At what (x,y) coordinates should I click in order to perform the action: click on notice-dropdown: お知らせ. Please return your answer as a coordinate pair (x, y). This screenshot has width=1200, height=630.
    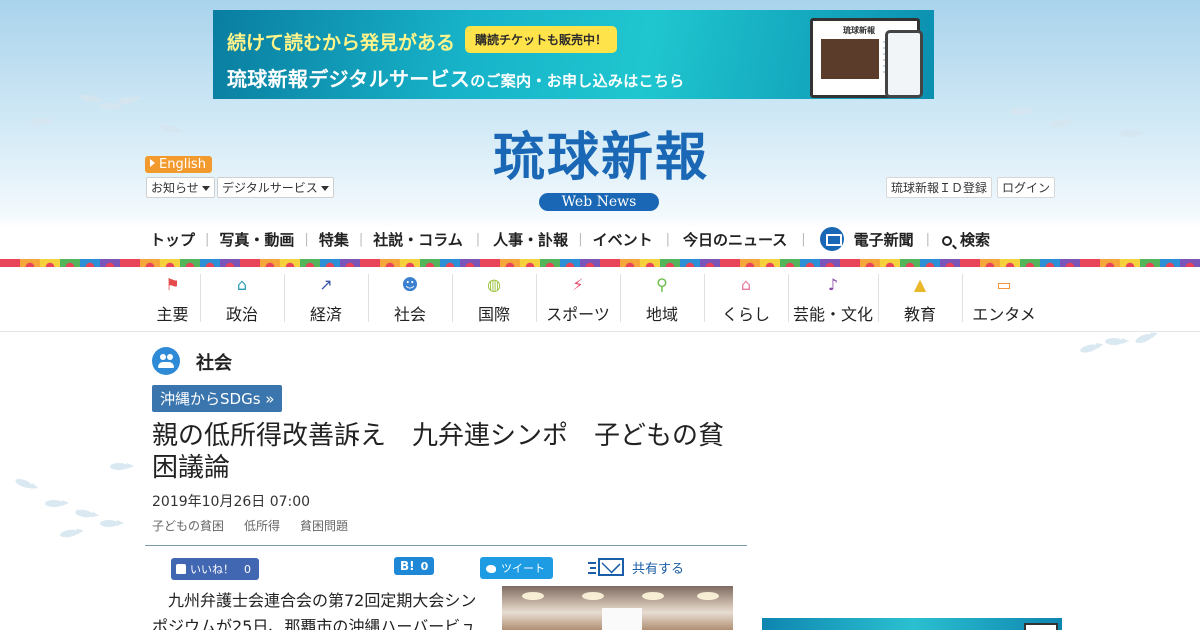
    Looking at the image, I should click on (180, 187).